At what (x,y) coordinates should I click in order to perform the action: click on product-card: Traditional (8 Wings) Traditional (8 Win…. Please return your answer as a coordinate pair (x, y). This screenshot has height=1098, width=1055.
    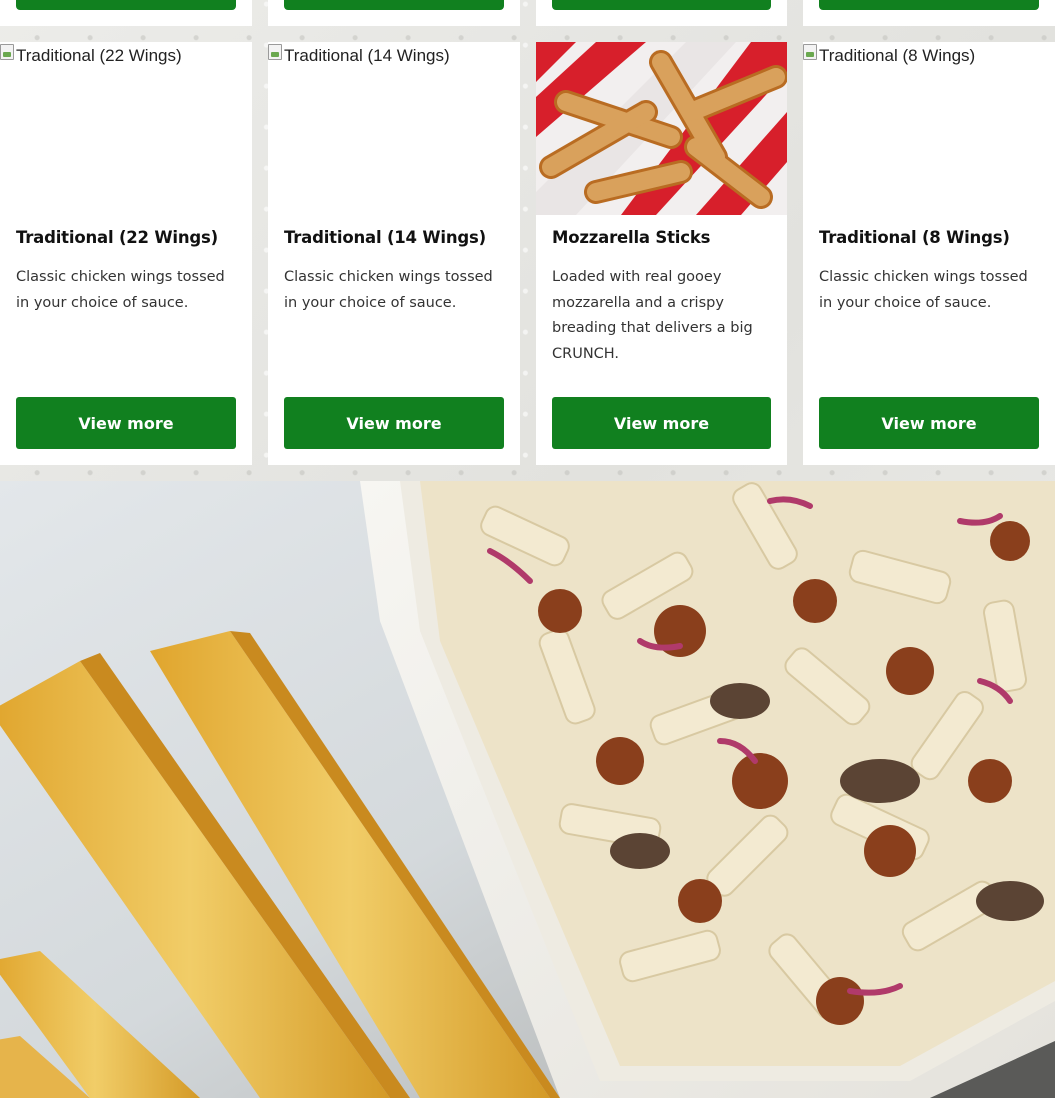
    Looking at the image, I should click on (929, 253).